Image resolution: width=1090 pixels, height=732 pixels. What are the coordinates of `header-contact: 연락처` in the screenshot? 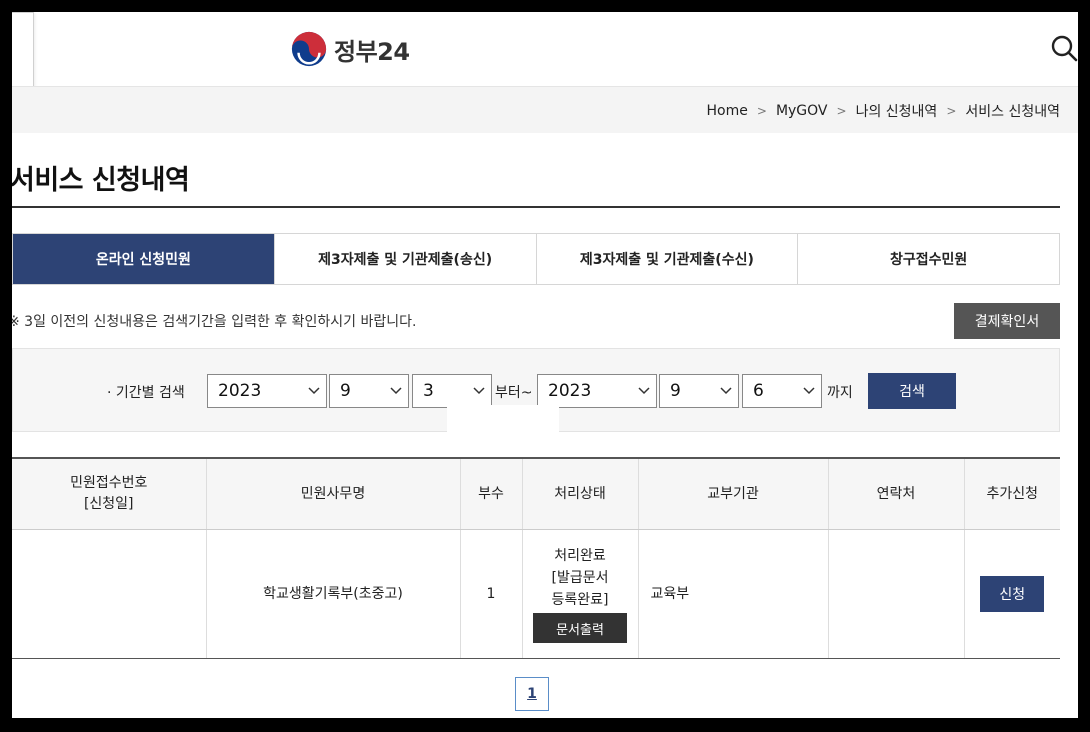 It's located at (896, 494).